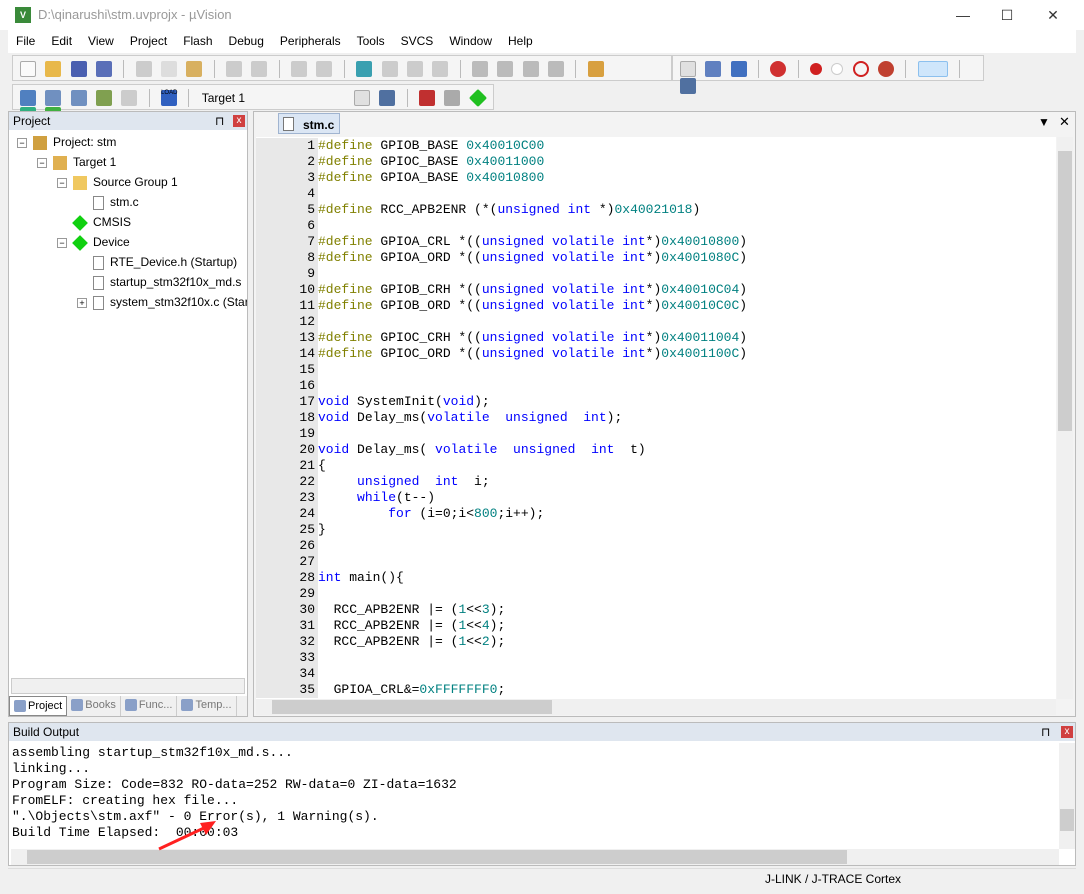 The height and width of the screenshot is (894, 1084). Describe the element at coordinates (94, 706) in the screenshot. I see `panel-tab-books: Books` at that location.